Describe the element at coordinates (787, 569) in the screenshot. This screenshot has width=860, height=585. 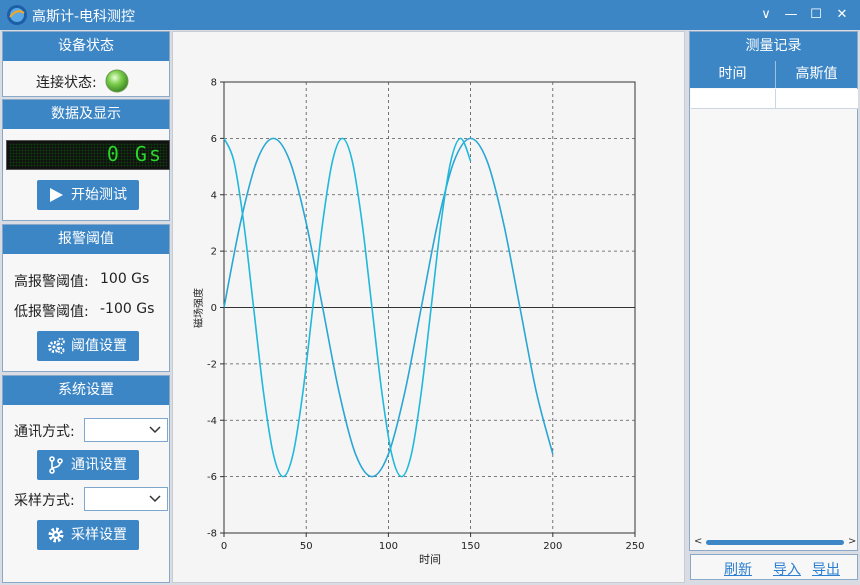
I see `import-link: 导入` at that location.